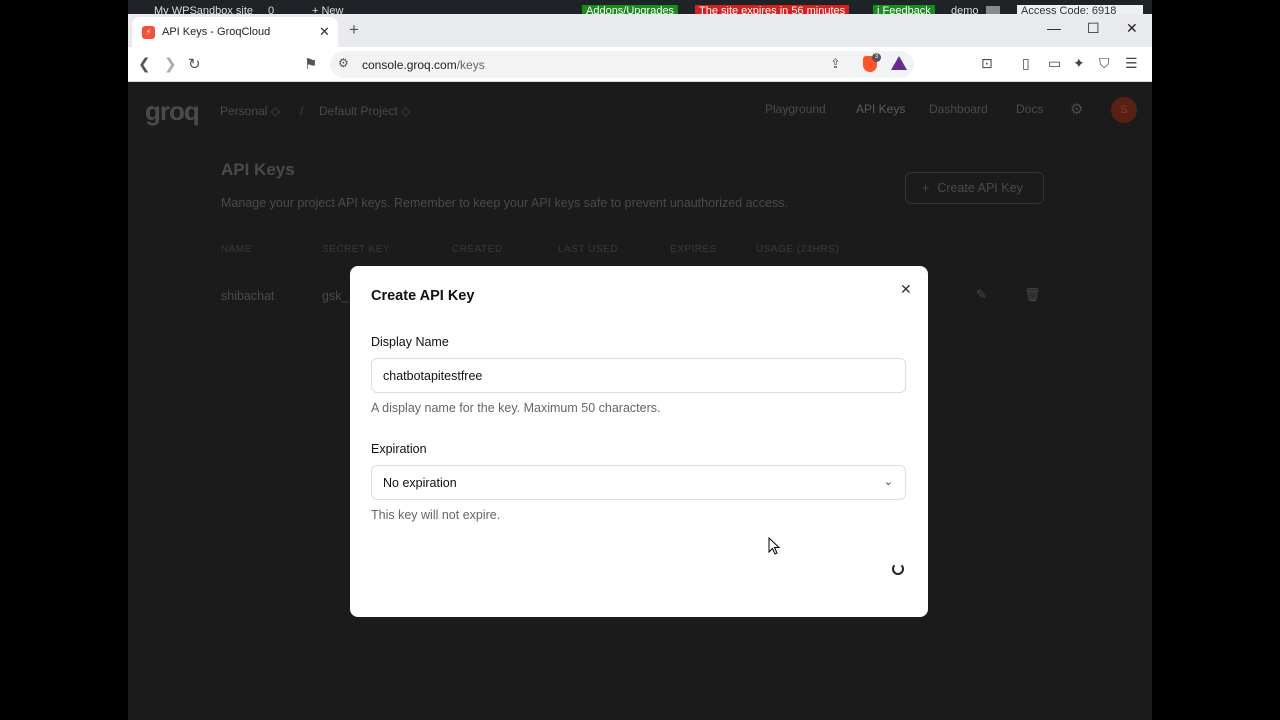  I want to click on col-header-secret: SECRET KEY, so click(356, 249).